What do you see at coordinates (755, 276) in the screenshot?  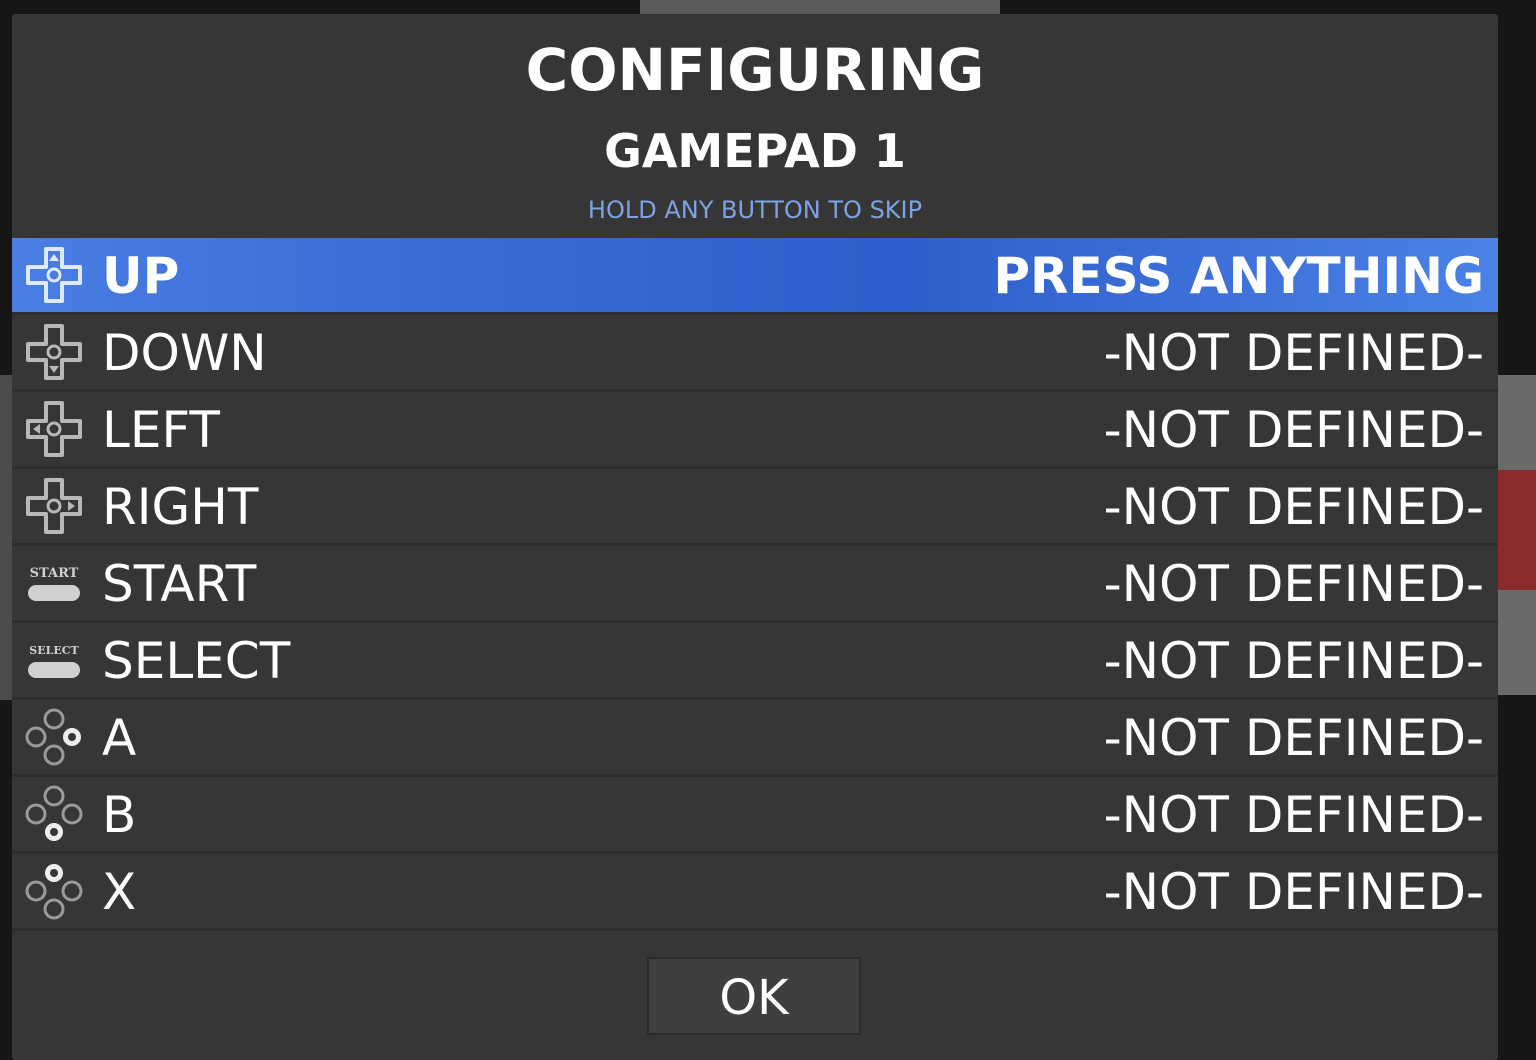 I see `mapping-row-up: UP PRESS ANYTHING` at bounding box center [755, 276].